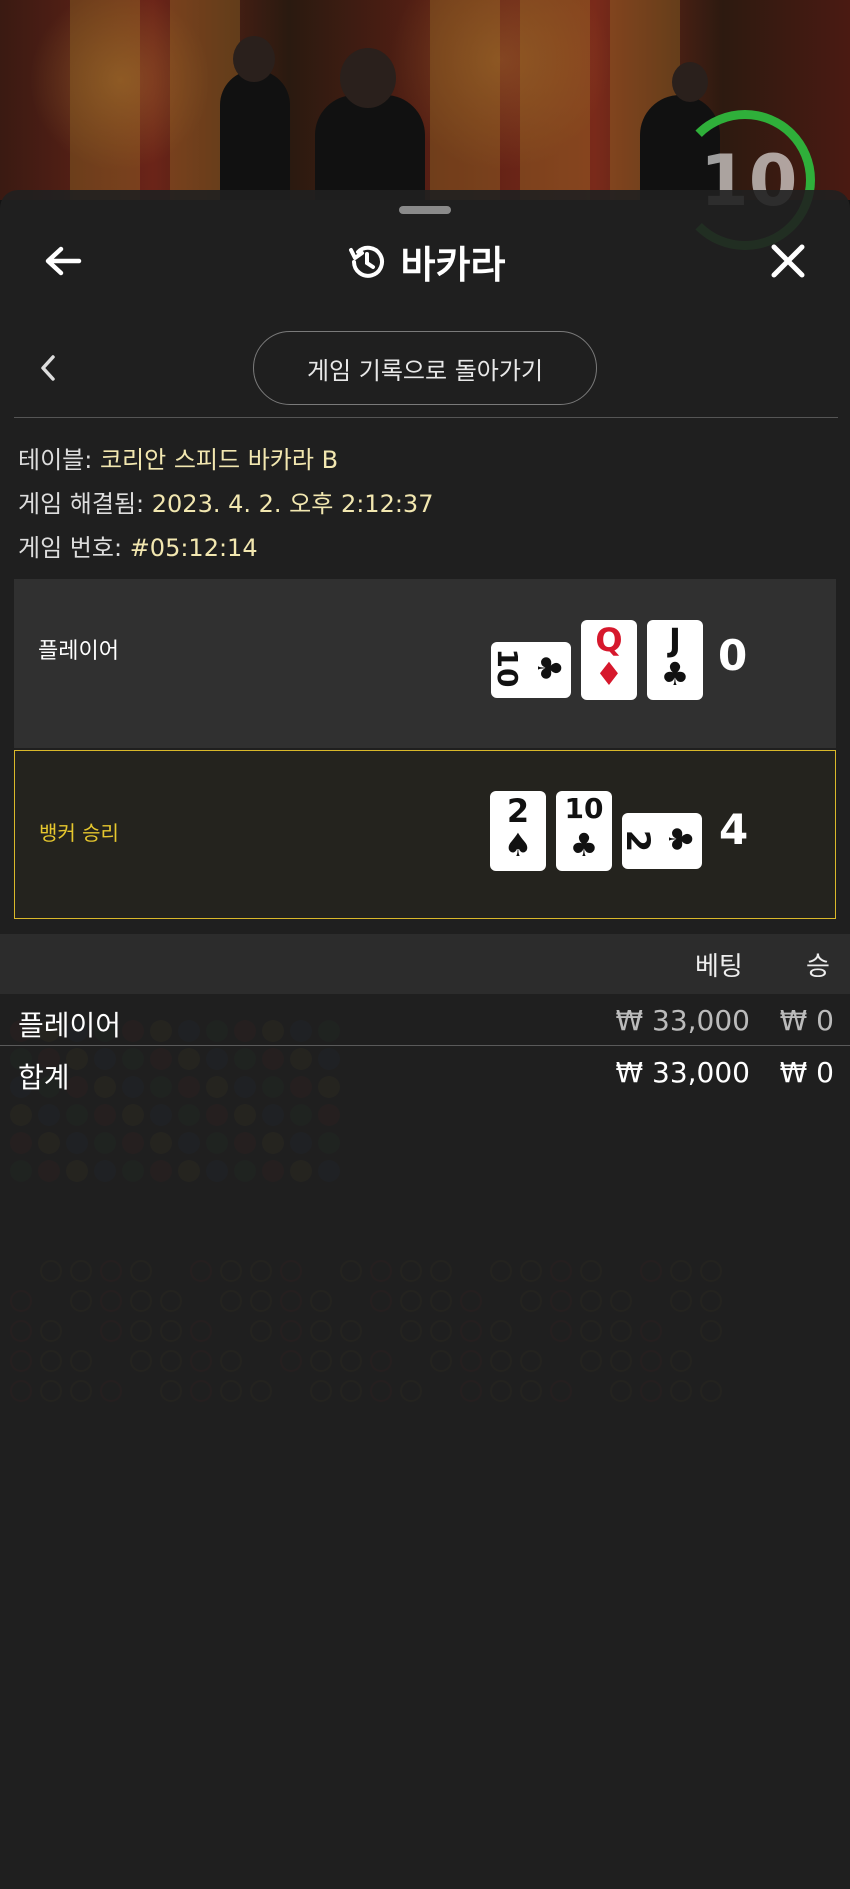 The height and width of the screenshot is (1889, 850). I want to click on bet-amount: ₩ 33,000, so click(682, 1020).